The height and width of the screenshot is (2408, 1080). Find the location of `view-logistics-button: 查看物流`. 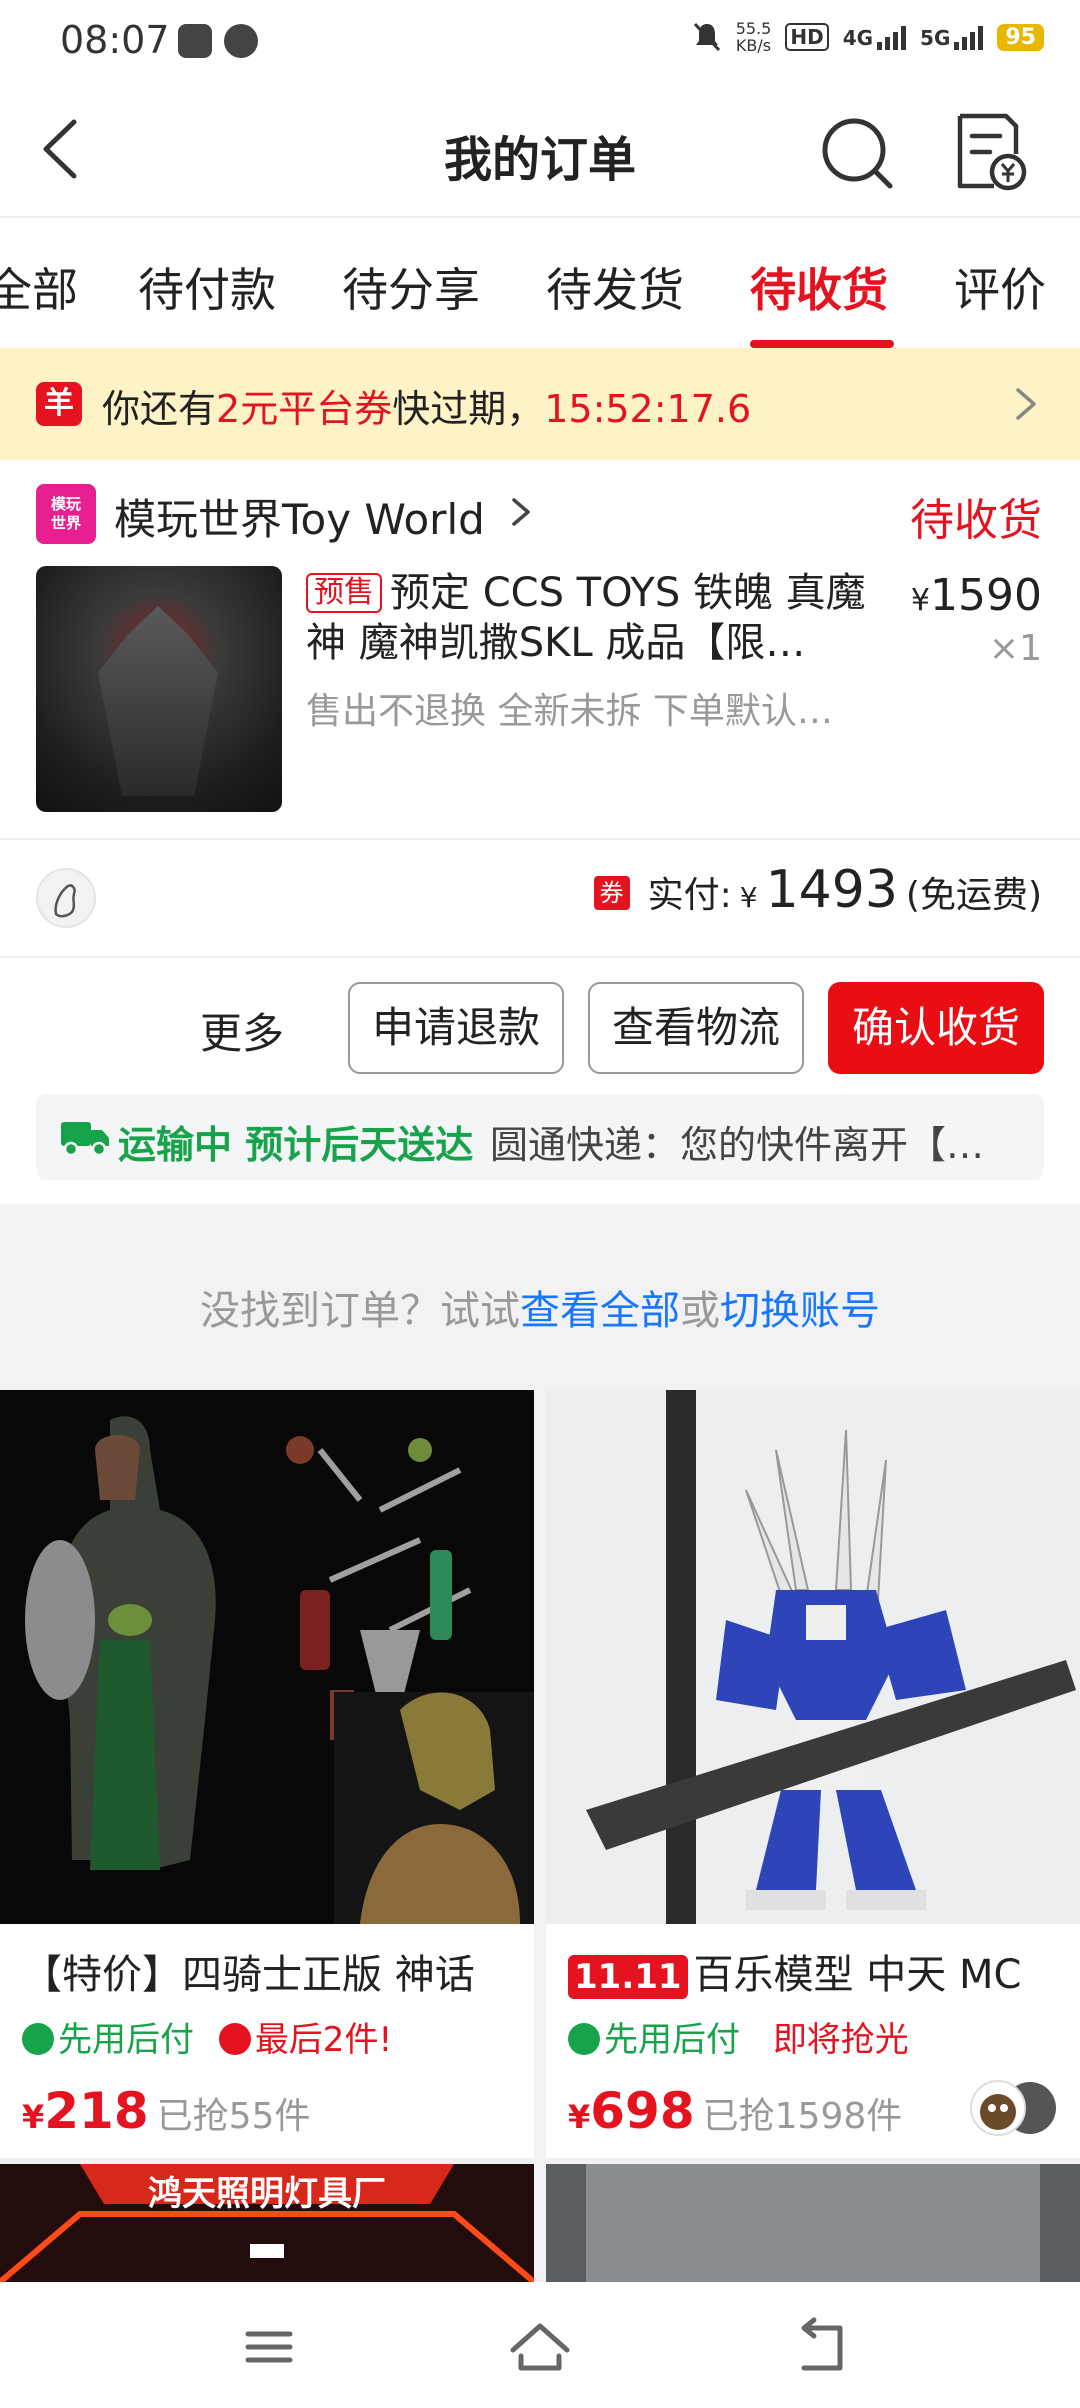

view-logistics-button: 查看物流 is located at coordinates (696, 1028).